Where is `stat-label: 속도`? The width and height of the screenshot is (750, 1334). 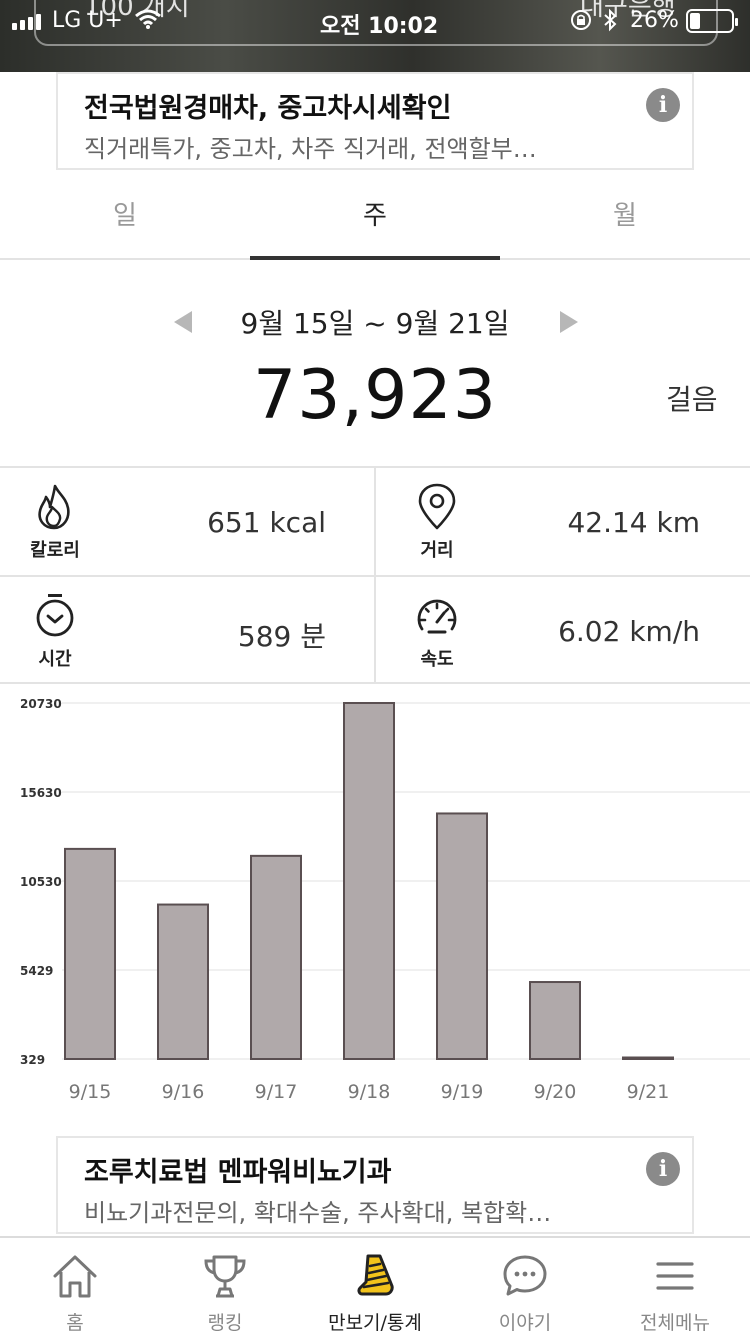
stat-label: 속도 is located at coordinates (437, 659).